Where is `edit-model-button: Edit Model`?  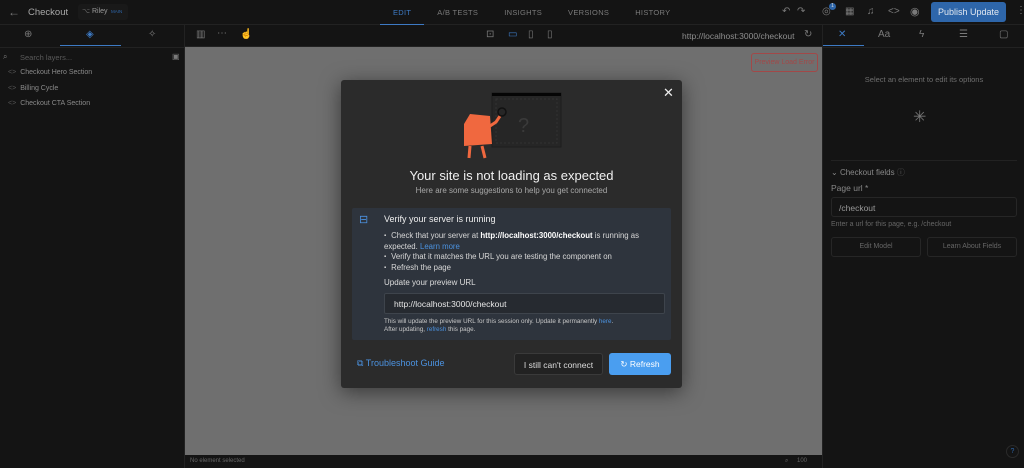
edit-model-button: Edit Model is located at coordinates (876, 247).